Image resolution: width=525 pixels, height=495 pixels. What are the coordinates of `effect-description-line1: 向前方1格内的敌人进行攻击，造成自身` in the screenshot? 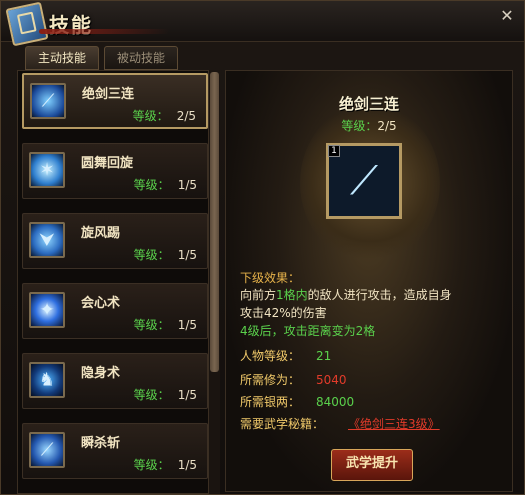 It's located at (346, 295).